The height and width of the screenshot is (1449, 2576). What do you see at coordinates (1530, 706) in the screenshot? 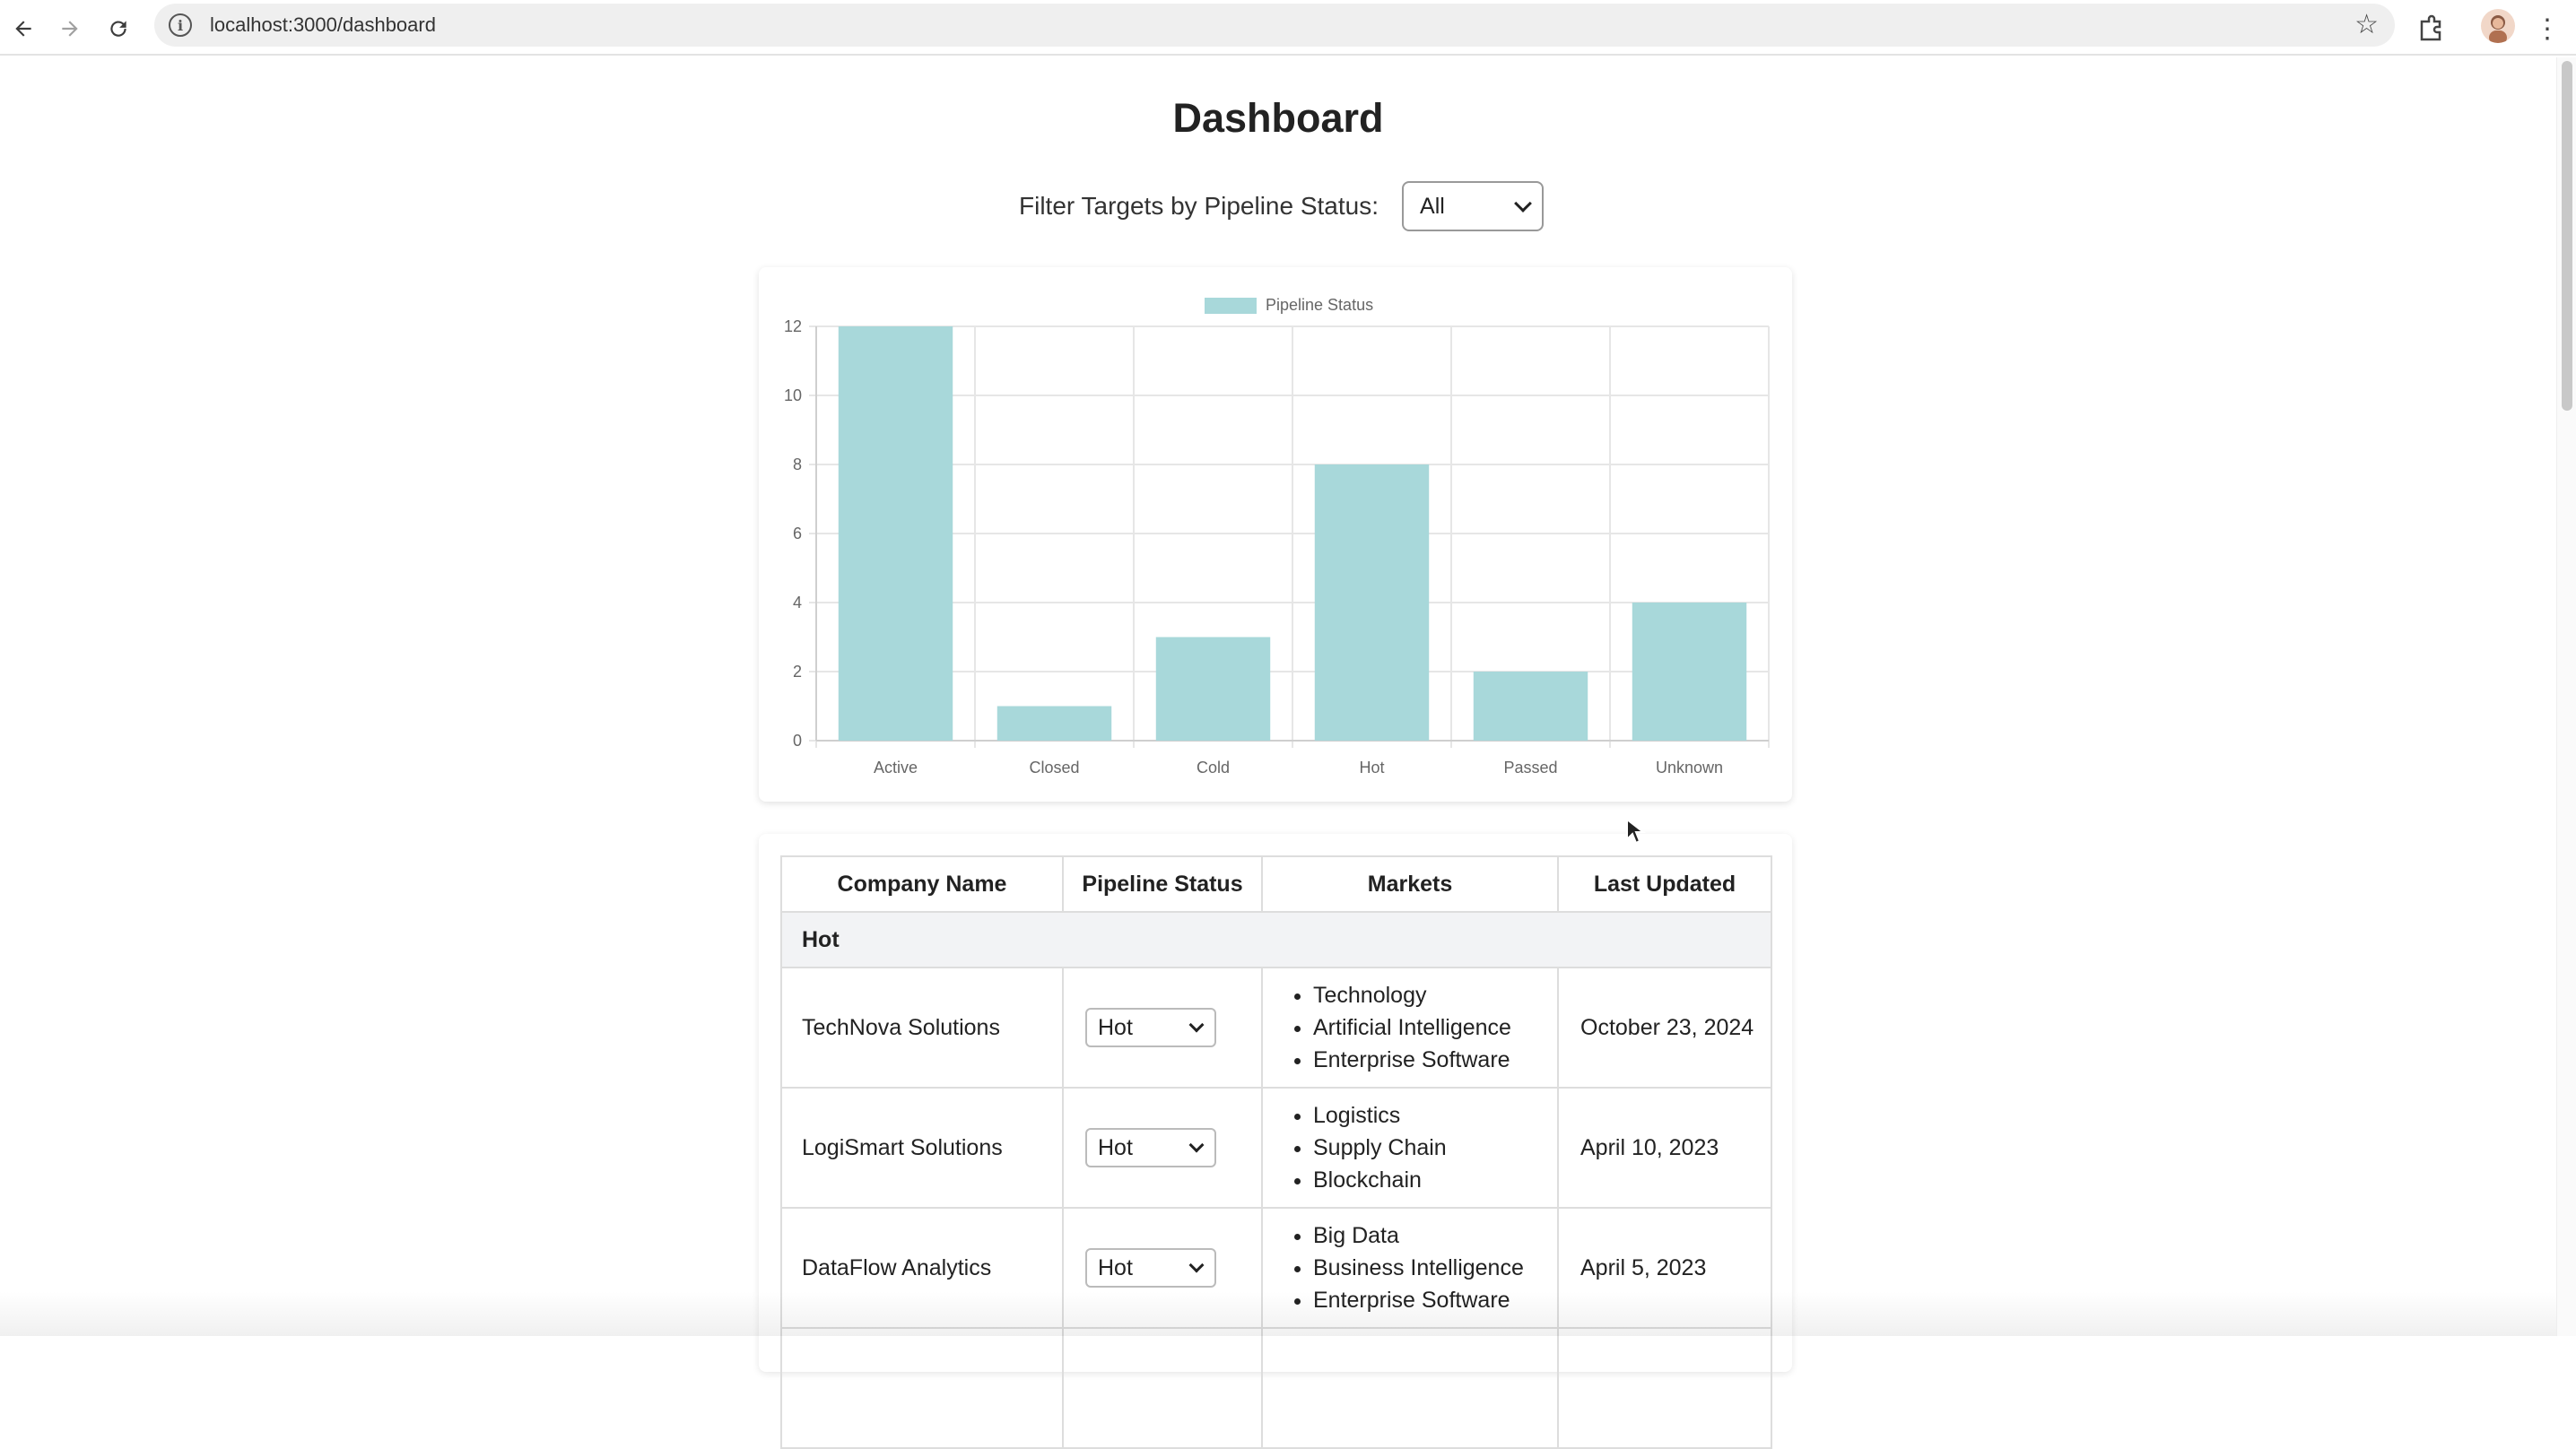
I see `bar-passed` at bounding box center [1530, 706].